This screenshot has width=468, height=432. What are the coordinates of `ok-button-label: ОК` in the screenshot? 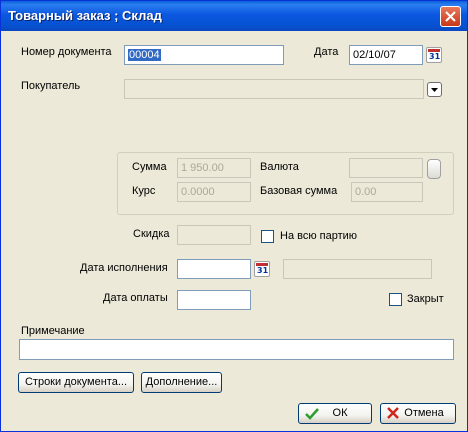 It's located at (340, 413).